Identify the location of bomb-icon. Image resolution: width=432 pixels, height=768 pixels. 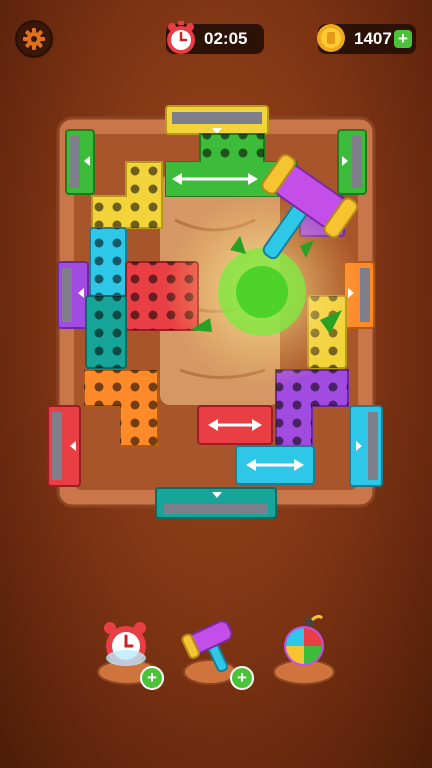
(304, 640).